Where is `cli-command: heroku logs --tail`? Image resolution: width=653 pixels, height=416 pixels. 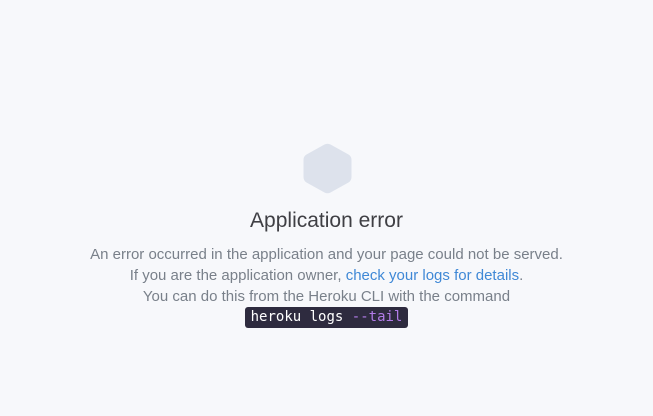
cli-command: heroku logs --tail is located at coordinates (326, 317).